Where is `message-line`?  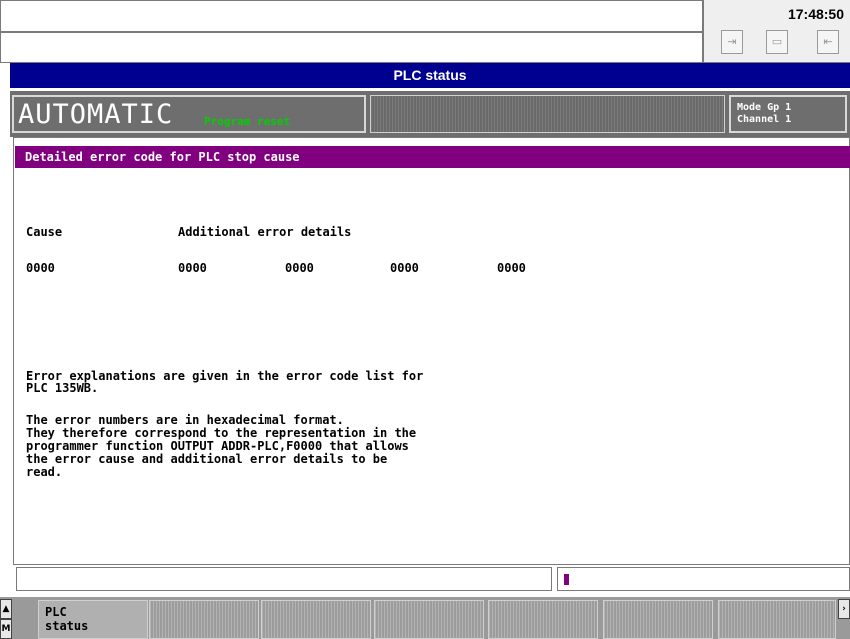
message-line is located at coordinates (351, 47).